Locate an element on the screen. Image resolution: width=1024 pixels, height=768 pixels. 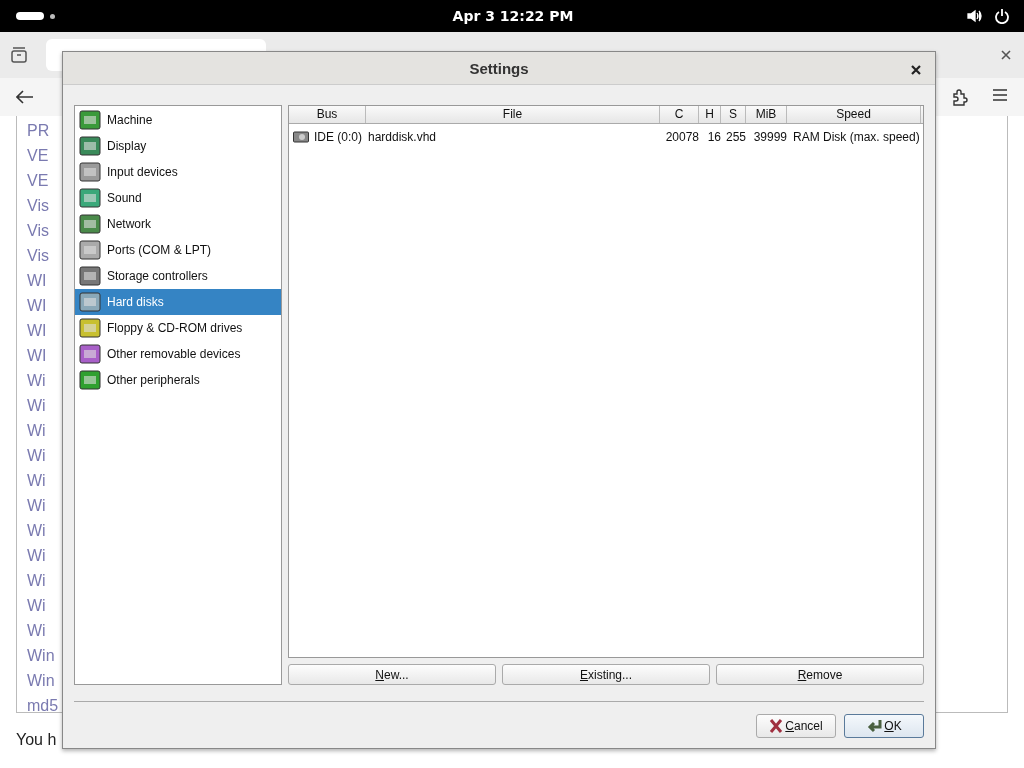
table-cell-text: IDE (0:0) is located at coordinates (338, 137).